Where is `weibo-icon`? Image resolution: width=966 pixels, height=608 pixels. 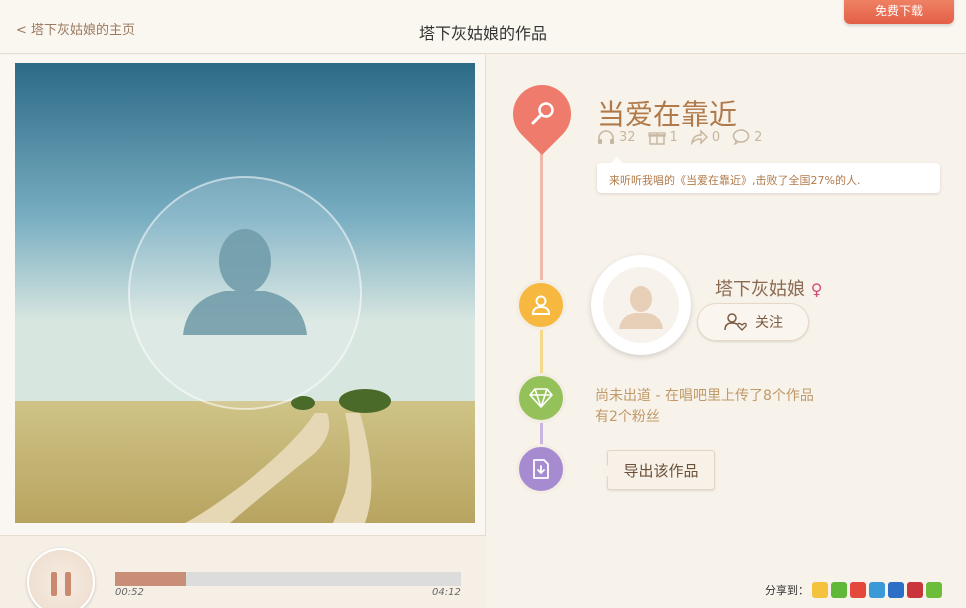
weibo-icon is located at coordinates (858, 590).